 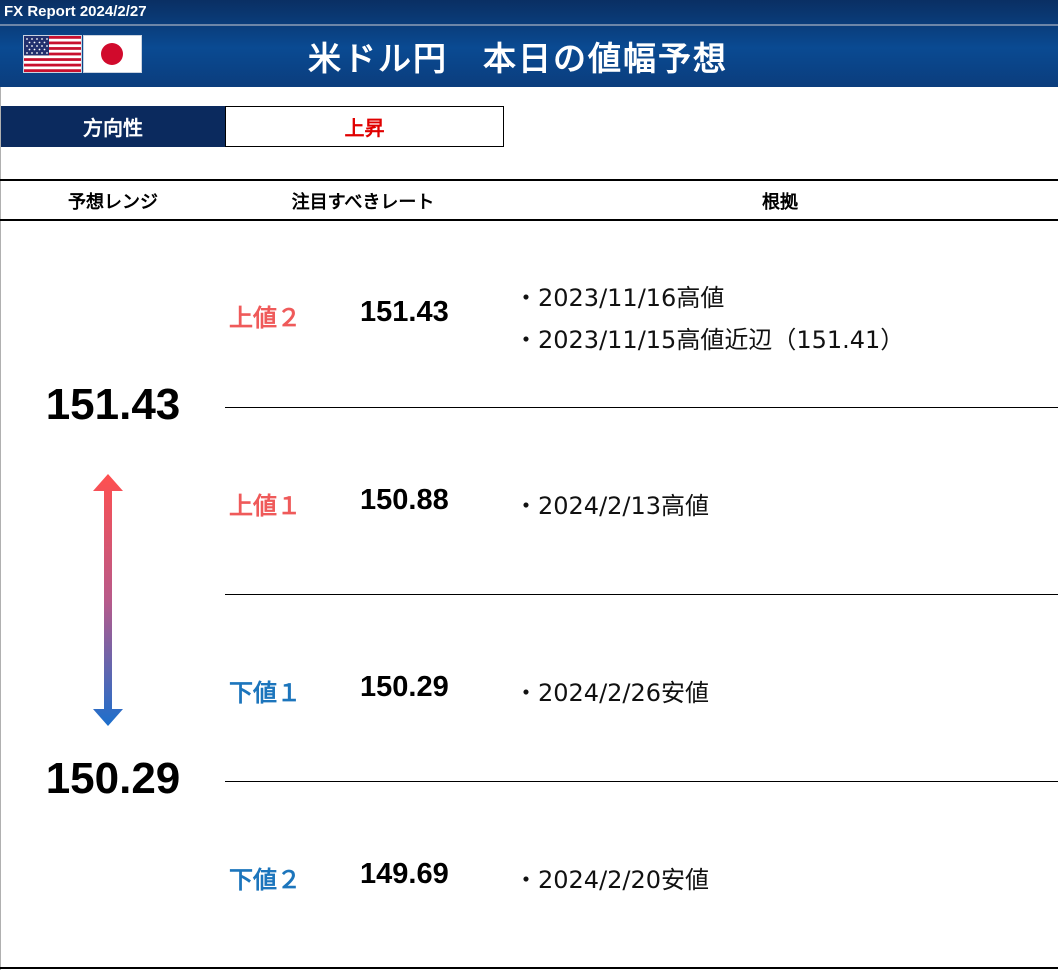 I want to click on level-label-lower-1: 下値１, so click(x=265, y=693).